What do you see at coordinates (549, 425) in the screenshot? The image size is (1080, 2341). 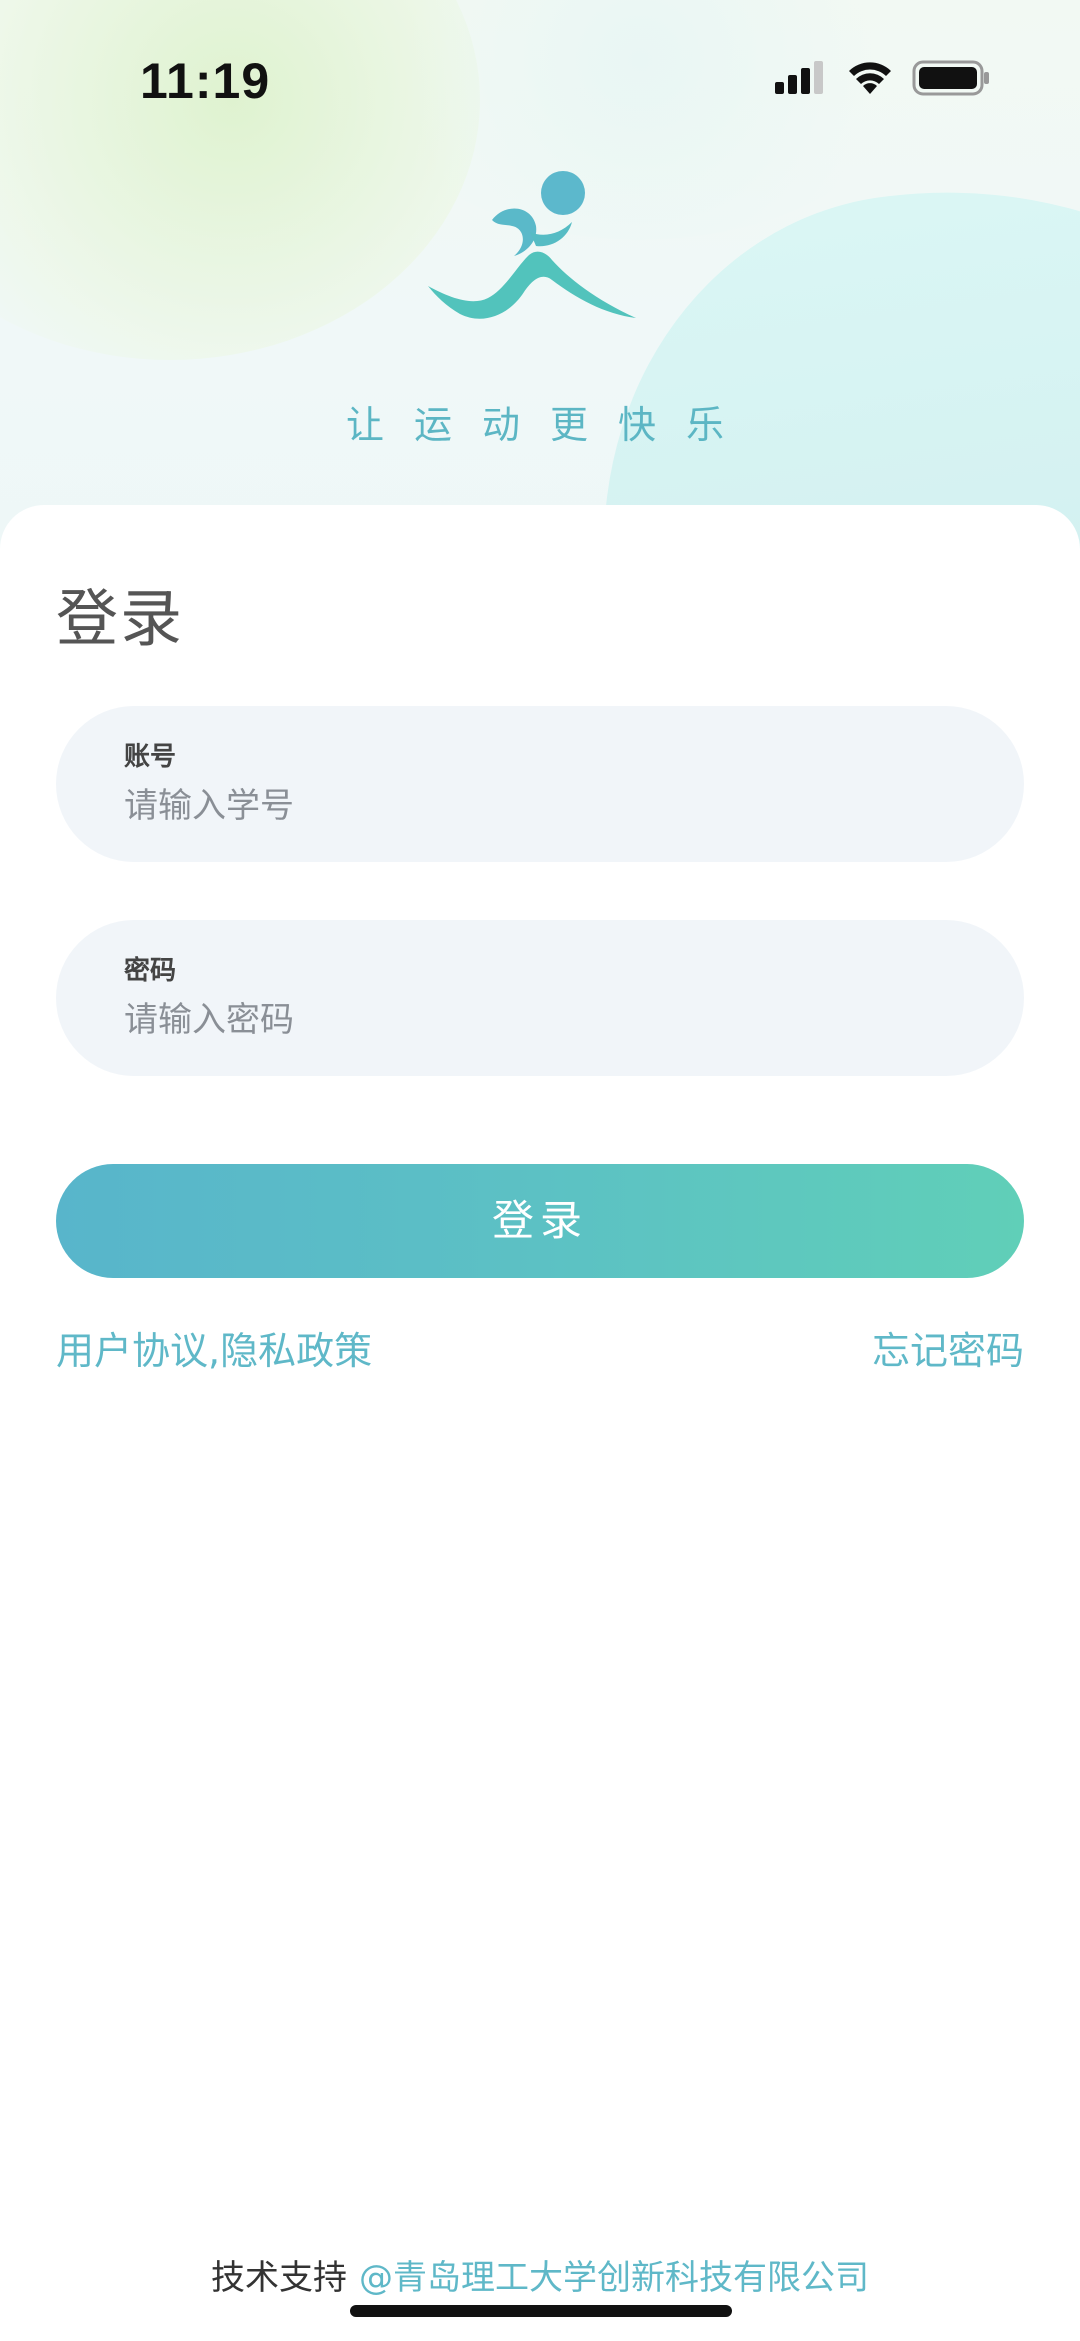 I see `slogan: 让运动更快乐` at bounding box center [549, 425].